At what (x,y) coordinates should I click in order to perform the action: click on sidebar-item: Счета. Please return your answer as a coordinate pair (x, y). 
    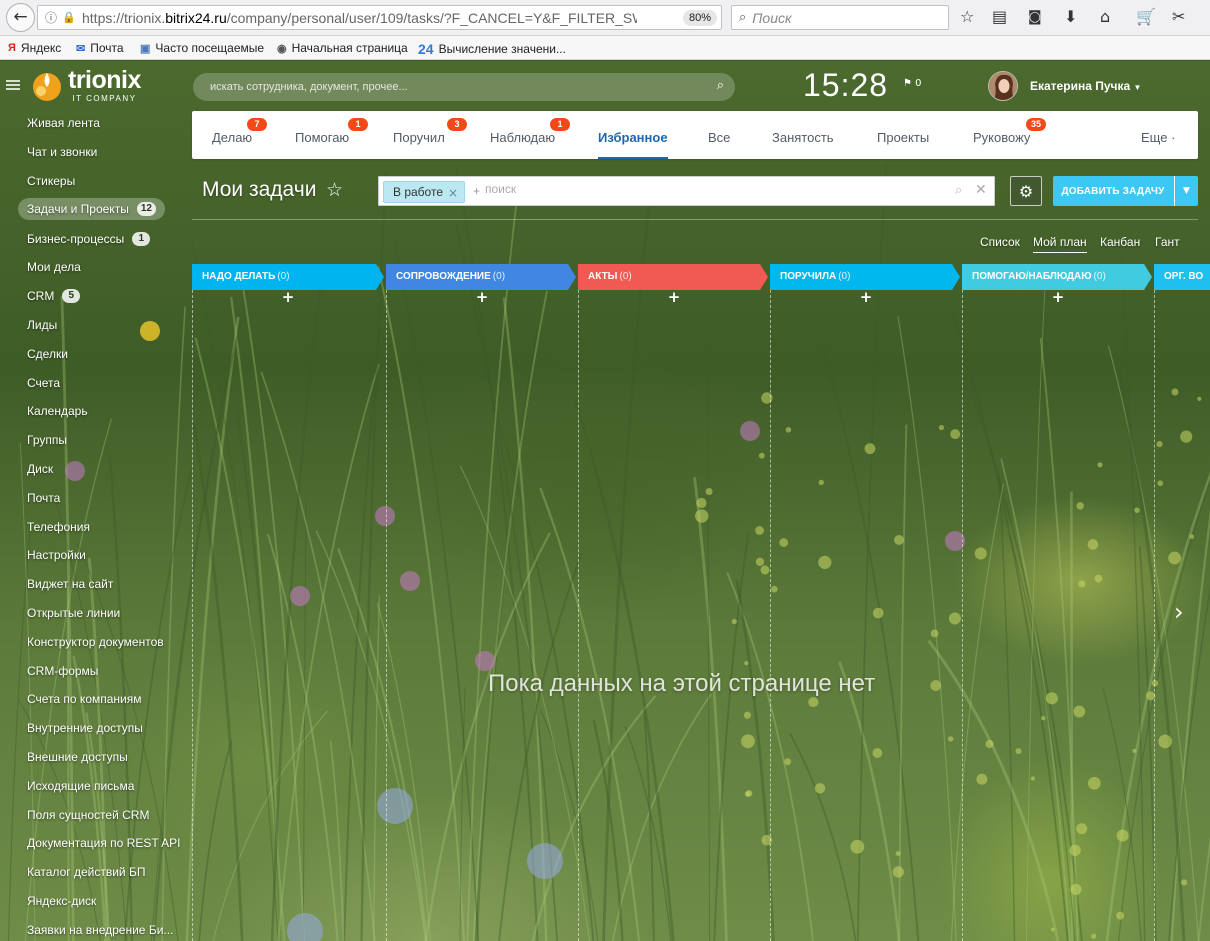
    Looking at the image, I should click on (43, 383).